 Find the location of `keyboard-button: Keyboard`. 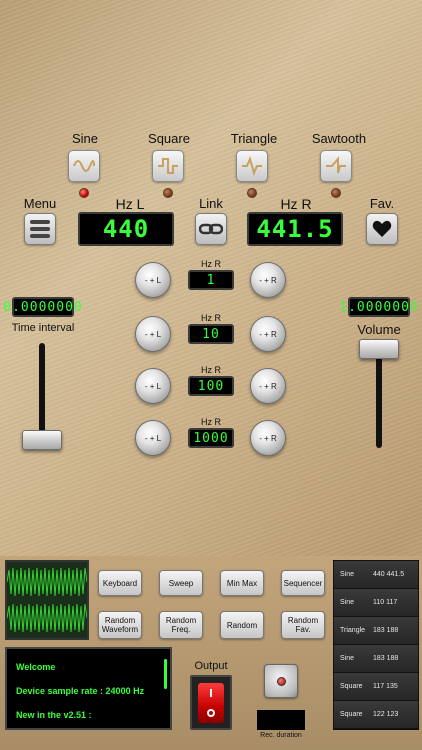

keyboard-button: Keyboard is located at coordinates (120, 583).